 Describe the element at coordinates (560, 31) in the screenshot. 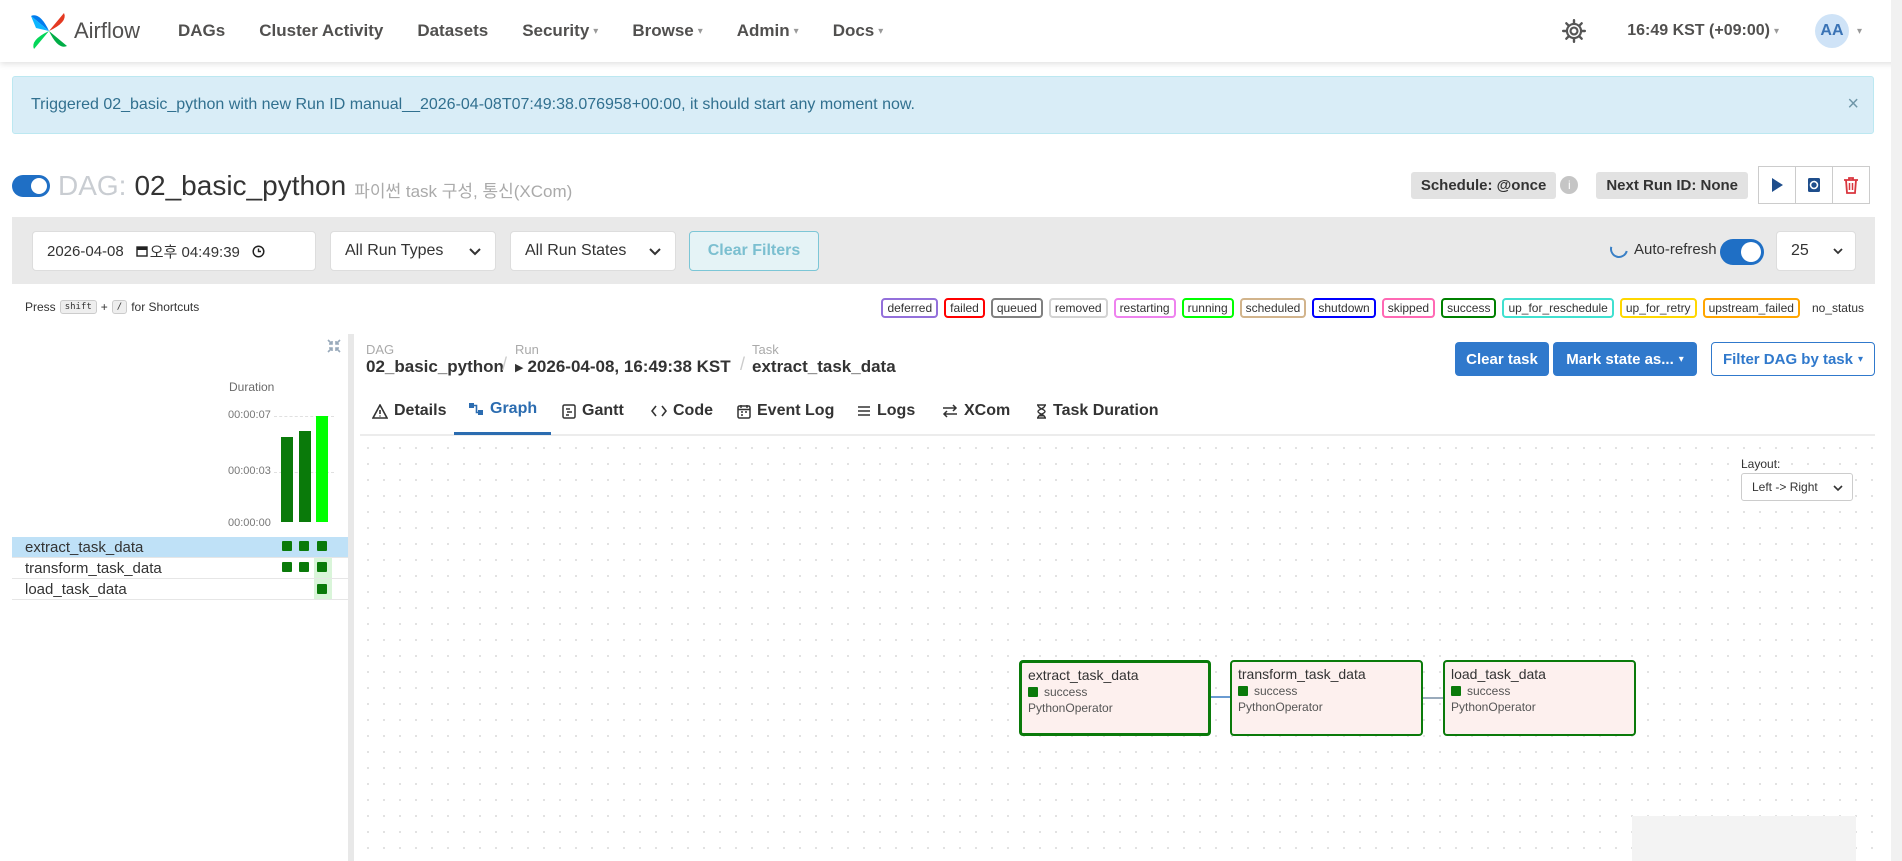

I see `nav-security: Security ▾` at that location.